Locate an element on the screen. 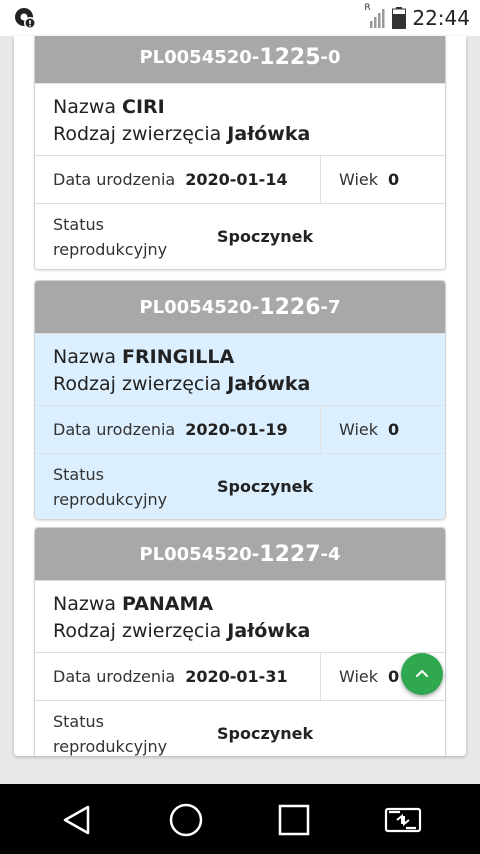  id-check-digit: -7 is located at coordinates (330, 307).